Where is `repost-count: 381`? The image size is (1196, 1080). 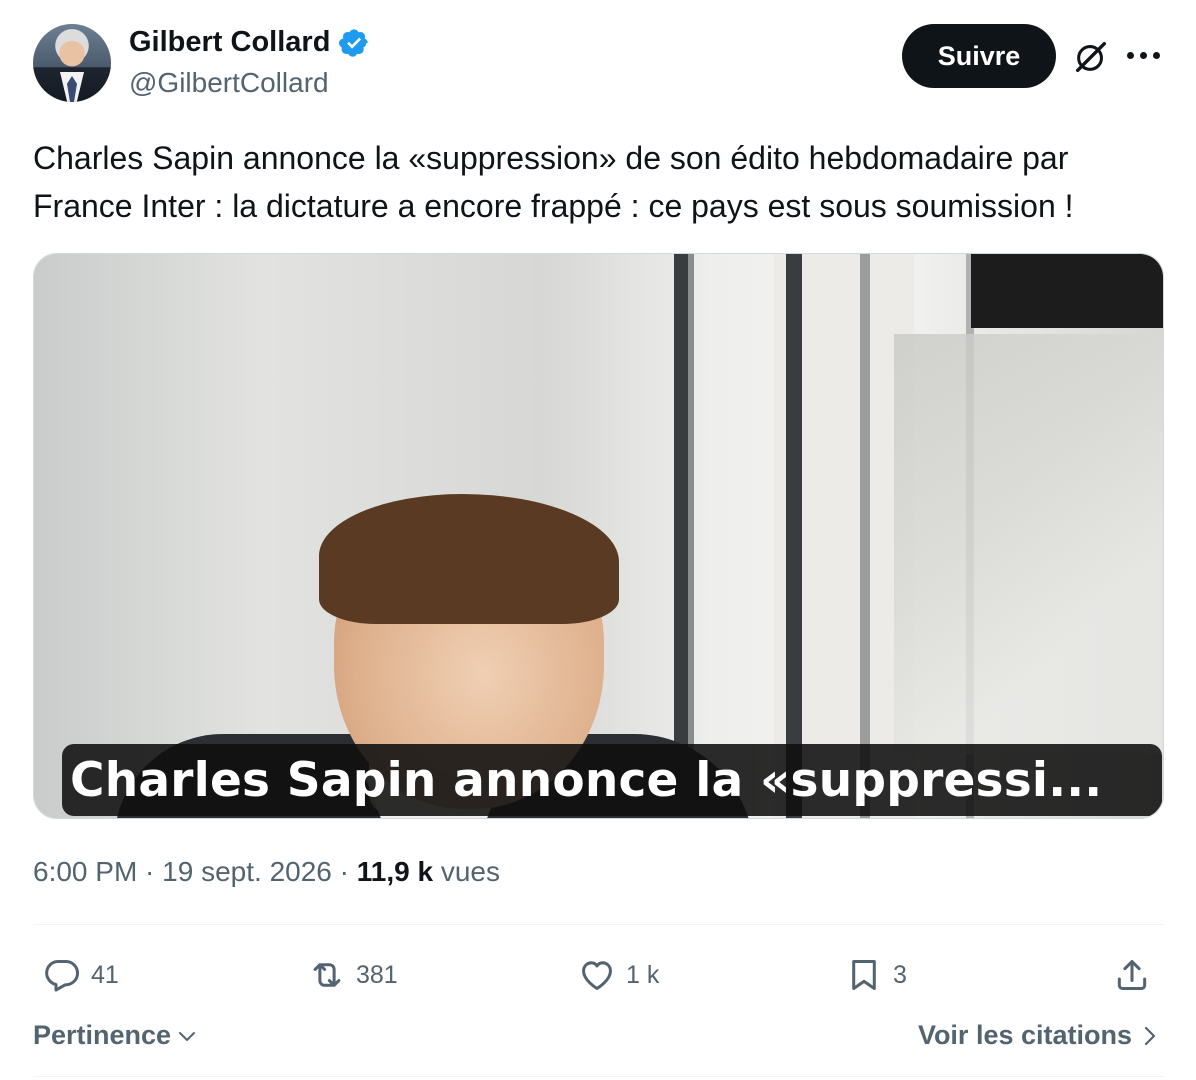
repost-count: 381 is located at coordinates (377, 974).